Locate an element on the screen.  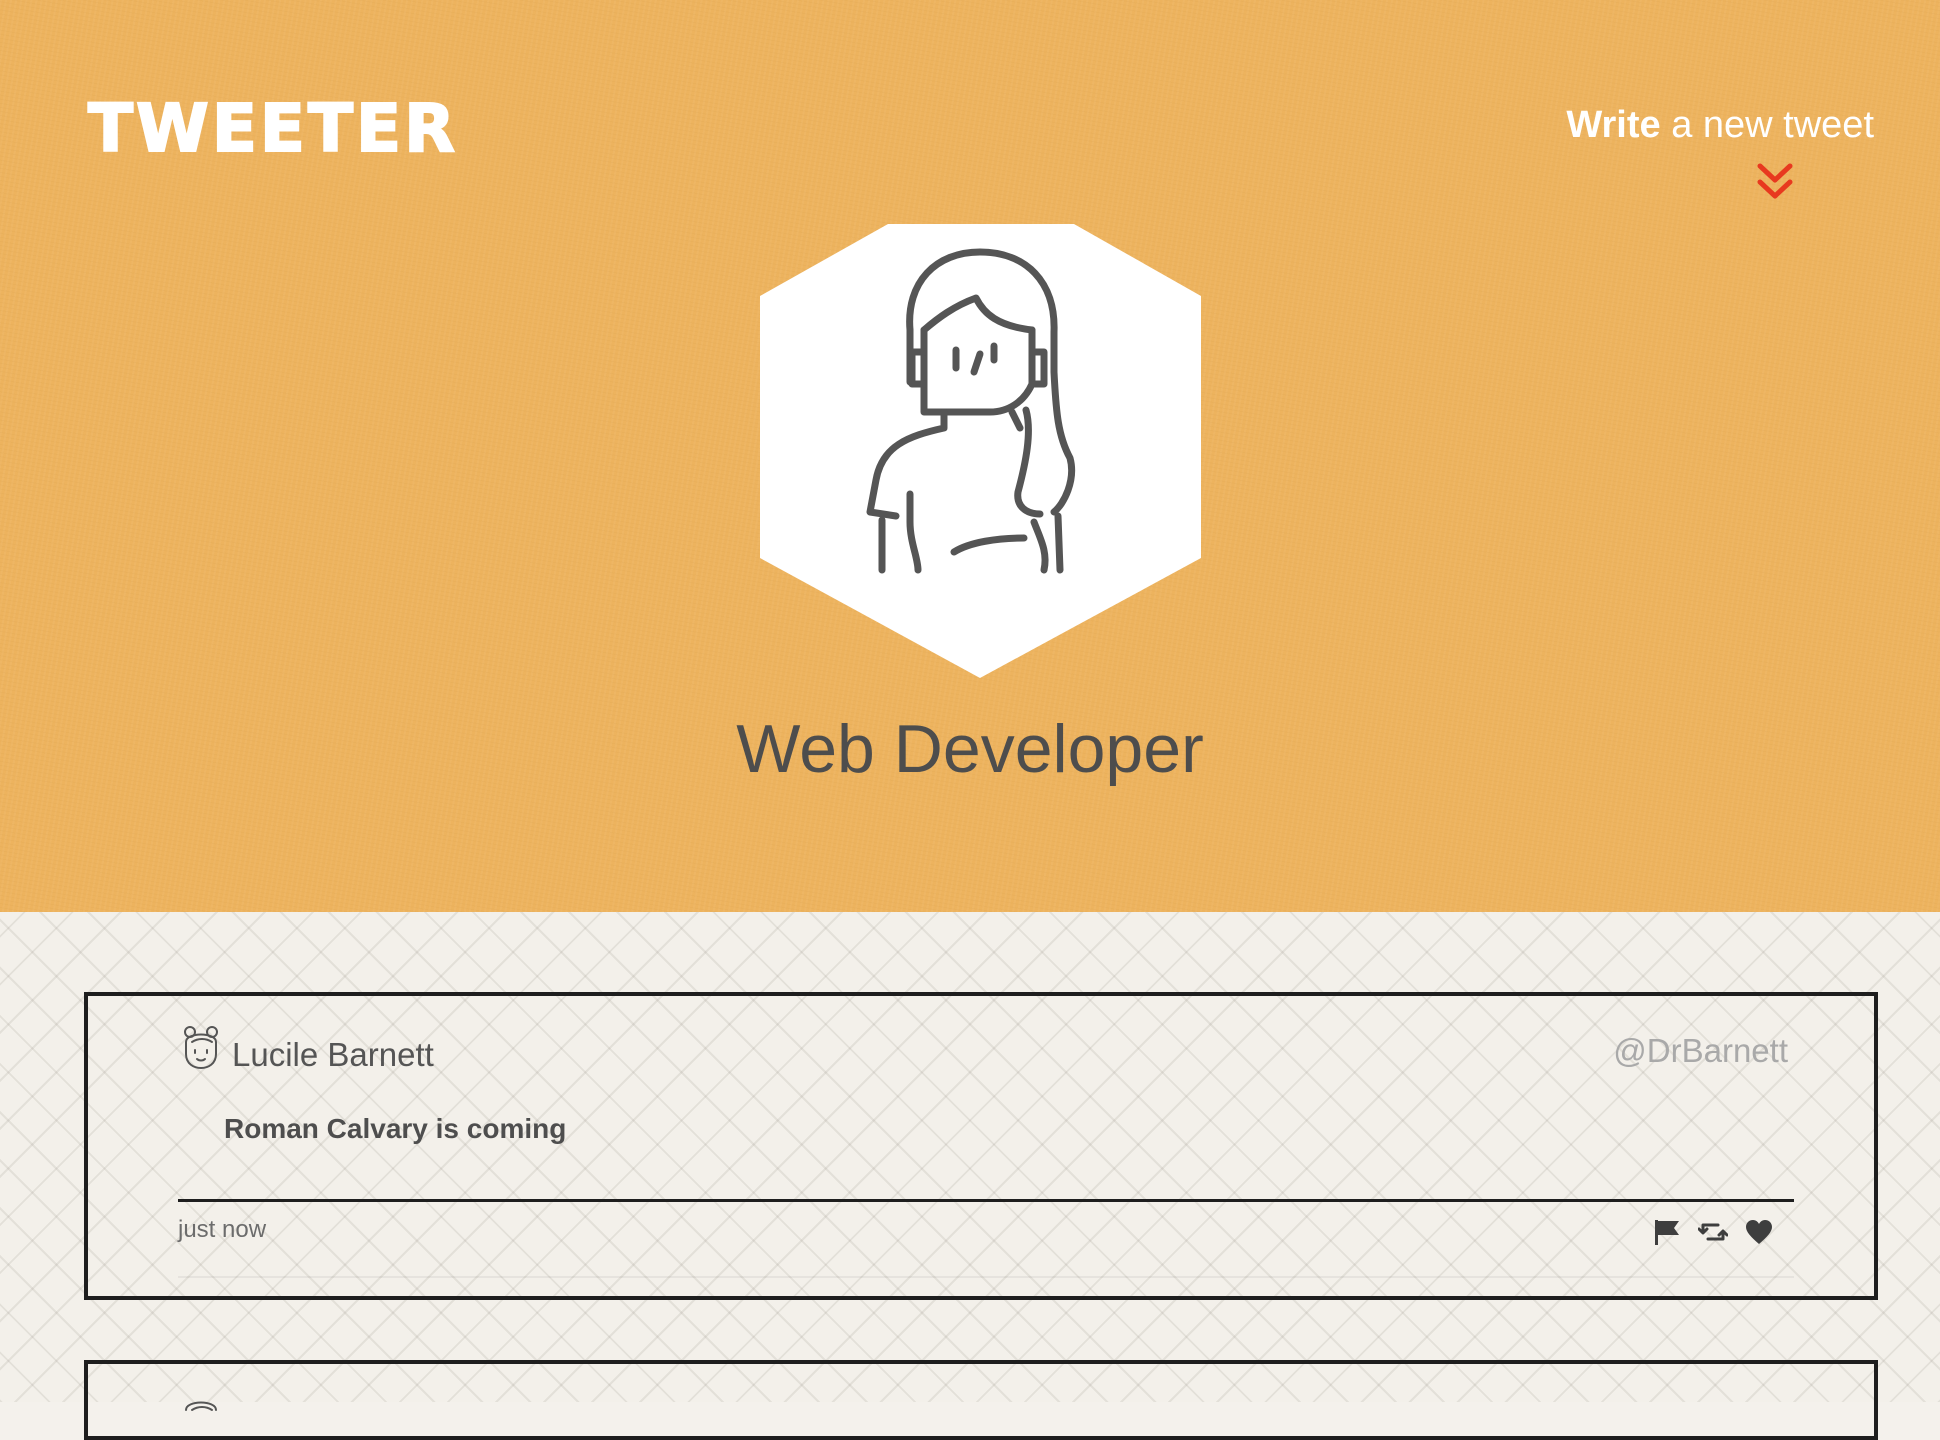
profile-title: Web Developer is located at coordinates (970, 749).